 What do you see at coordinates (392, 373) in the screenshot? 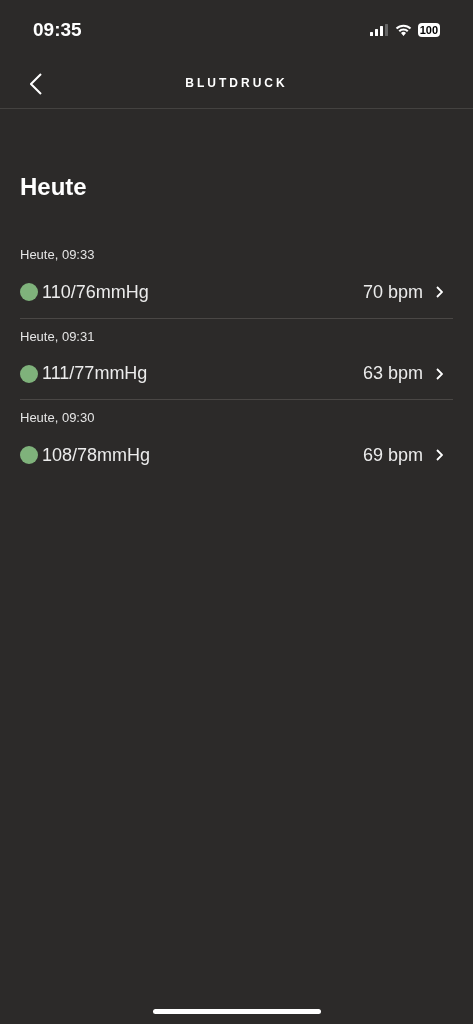
I see `pulse-value: 63 bpm` at bounding box center [392, 373].